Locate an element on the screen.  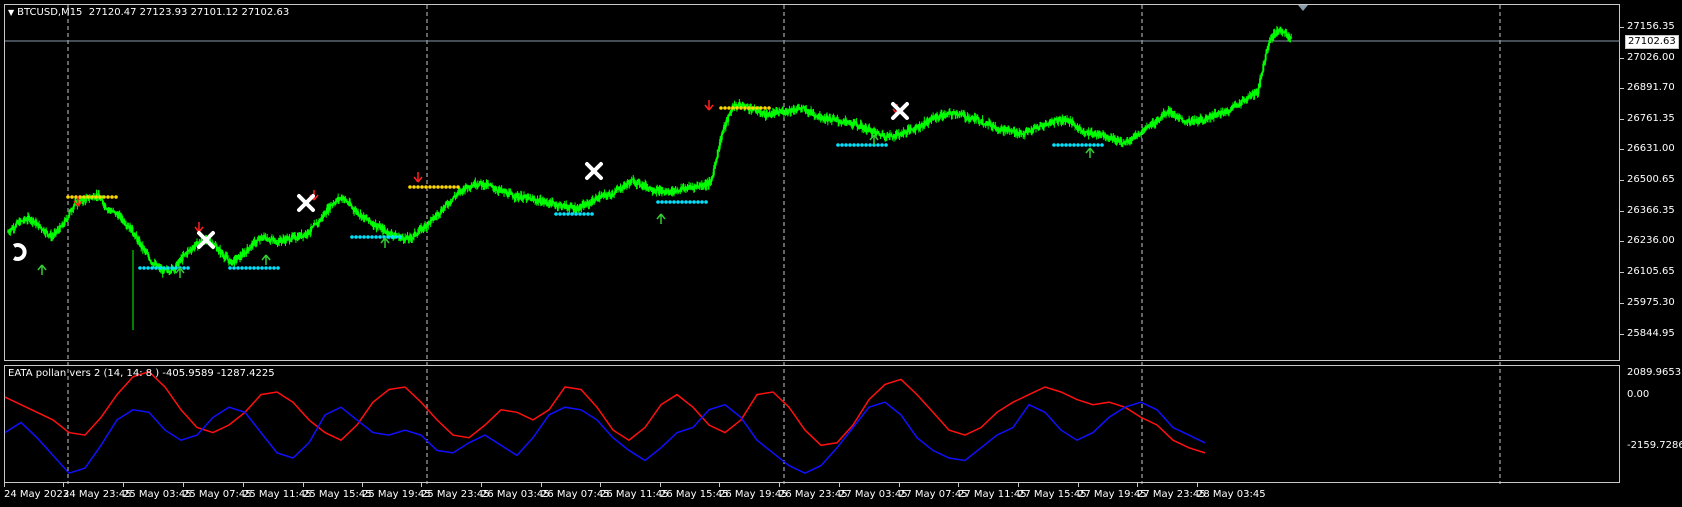
time-tick-label: 25 May 23:45 is located at coordinates (455, 494).